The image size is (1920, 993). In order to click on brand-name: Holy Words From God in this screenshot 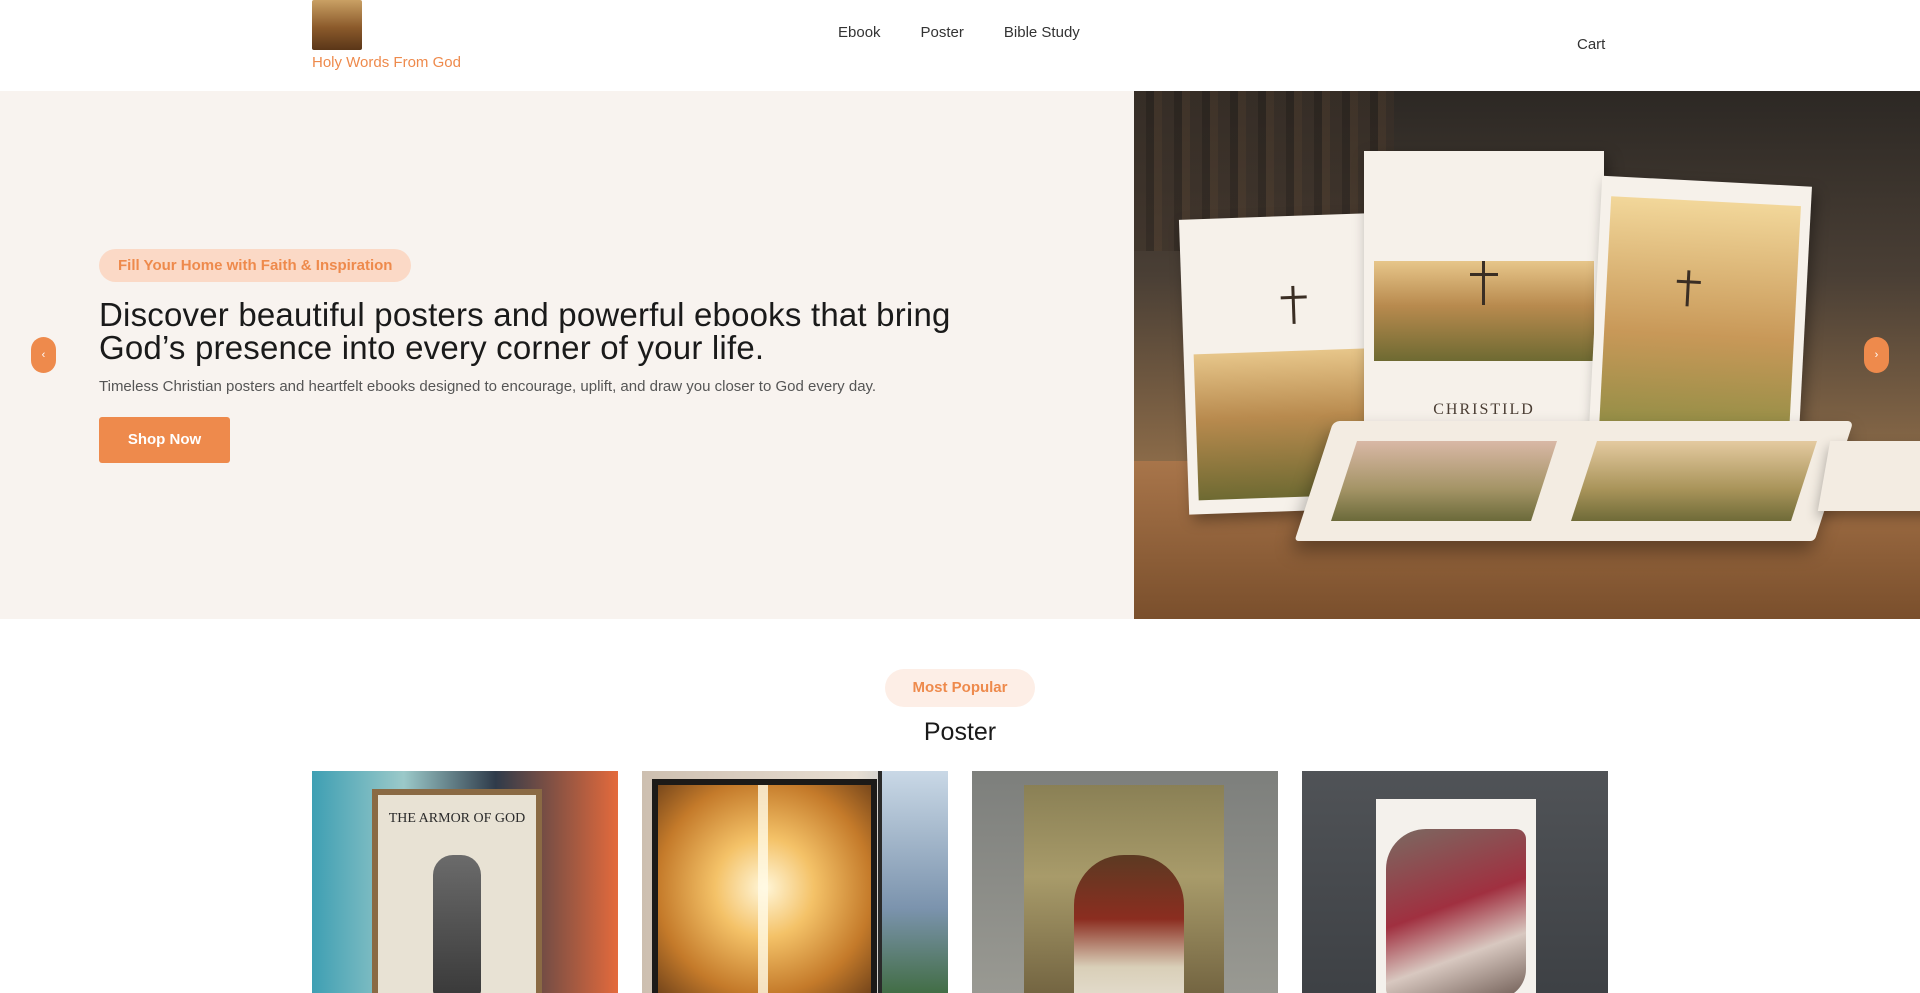, I will do `click(386, 62)`.